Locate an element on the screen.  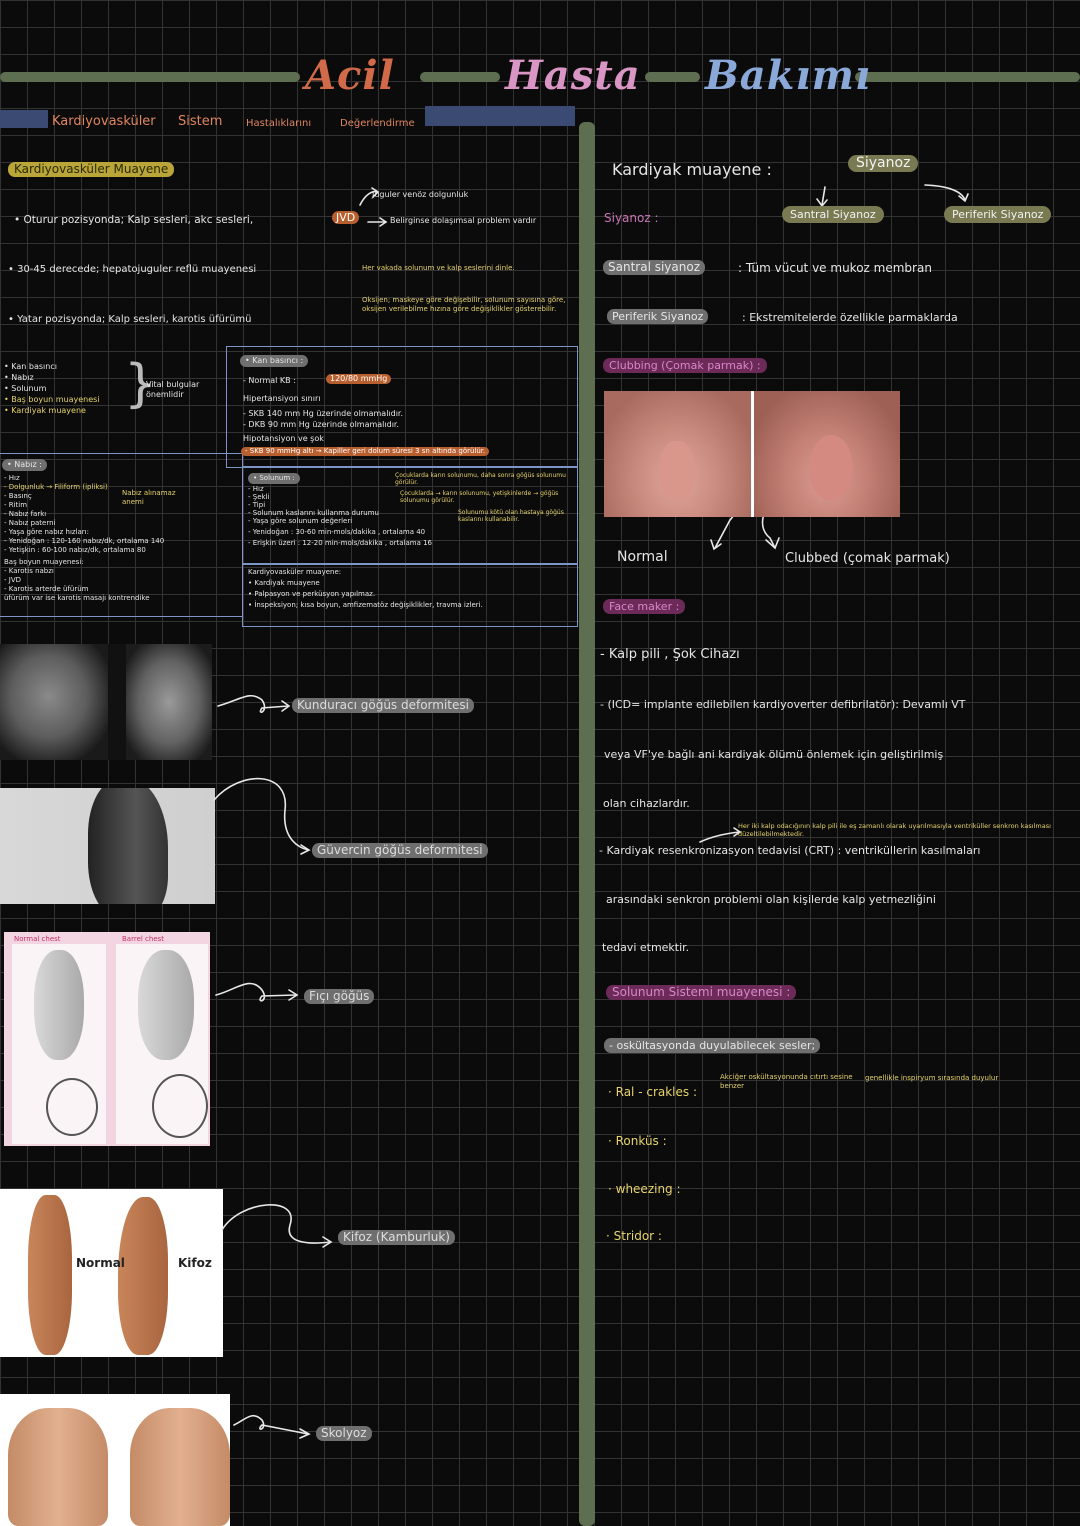
clubbing-image is located at coordinates (752, 454).